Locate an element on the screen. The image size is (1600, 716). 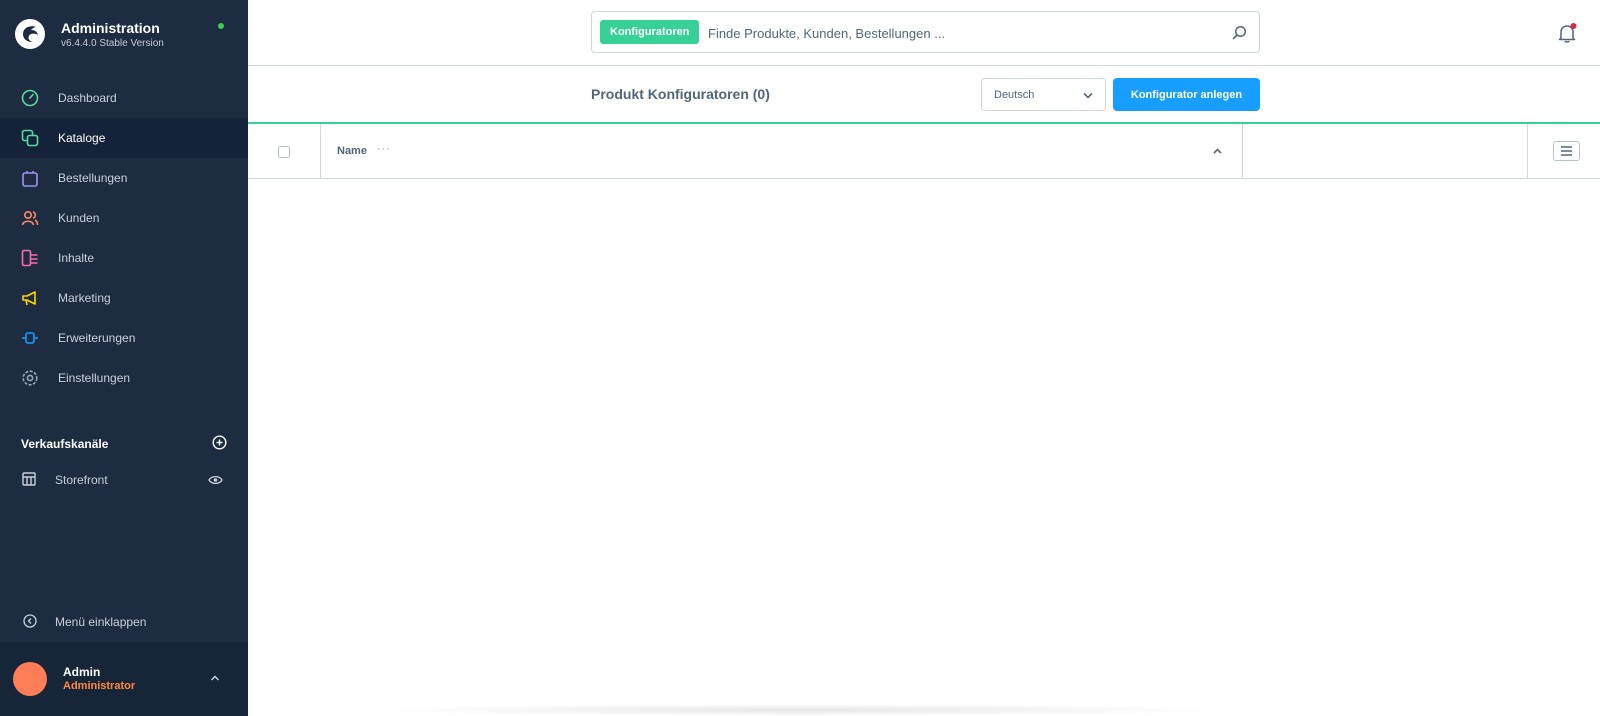
search-type-chip: Konfiguratoren is located at coordinates (650, 32).